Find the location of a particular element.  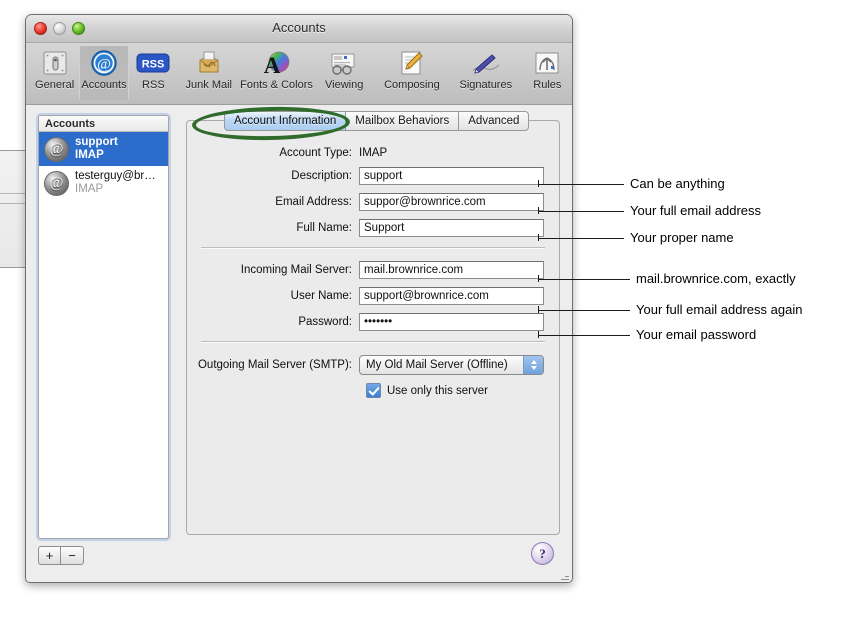

account-type-label: Account Type: is located at coordinates (315, 153).